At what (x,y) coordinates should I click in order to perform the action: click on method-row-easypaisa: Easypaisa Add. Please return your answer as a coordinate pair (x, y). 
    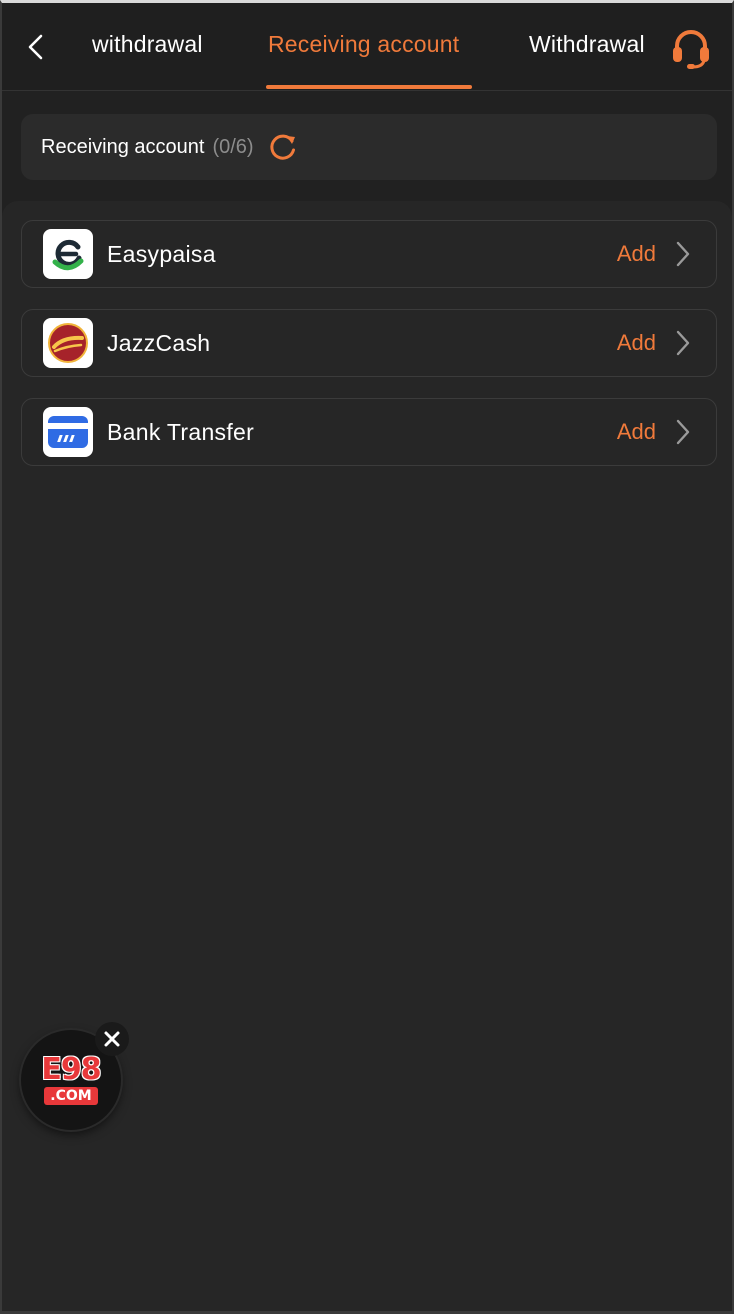
    Looking at the image, I should click on (369, 254).